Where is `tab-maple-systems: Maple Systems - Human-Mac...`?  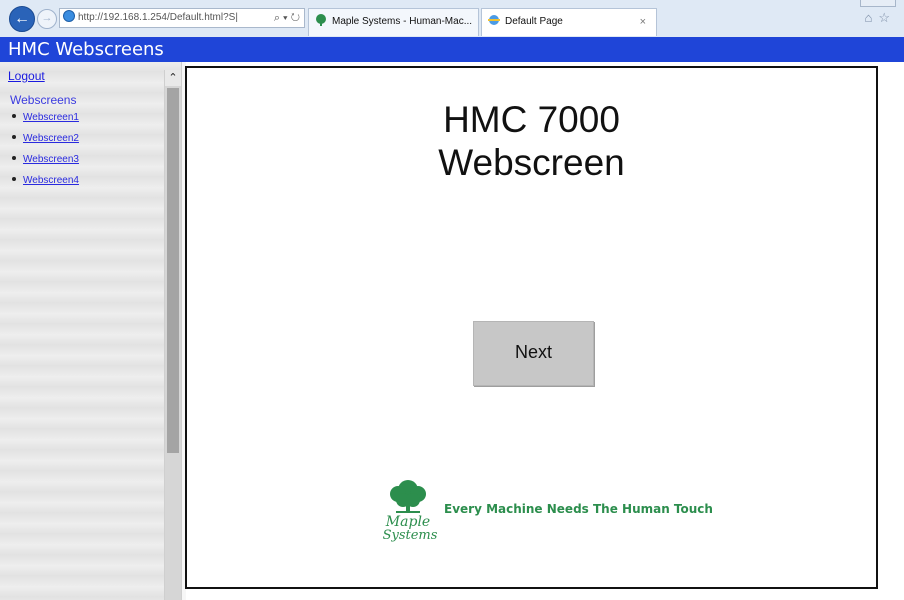
tab-maple-systems: Maple Systems - Human-Mac... is located at coordinates (393, 22).